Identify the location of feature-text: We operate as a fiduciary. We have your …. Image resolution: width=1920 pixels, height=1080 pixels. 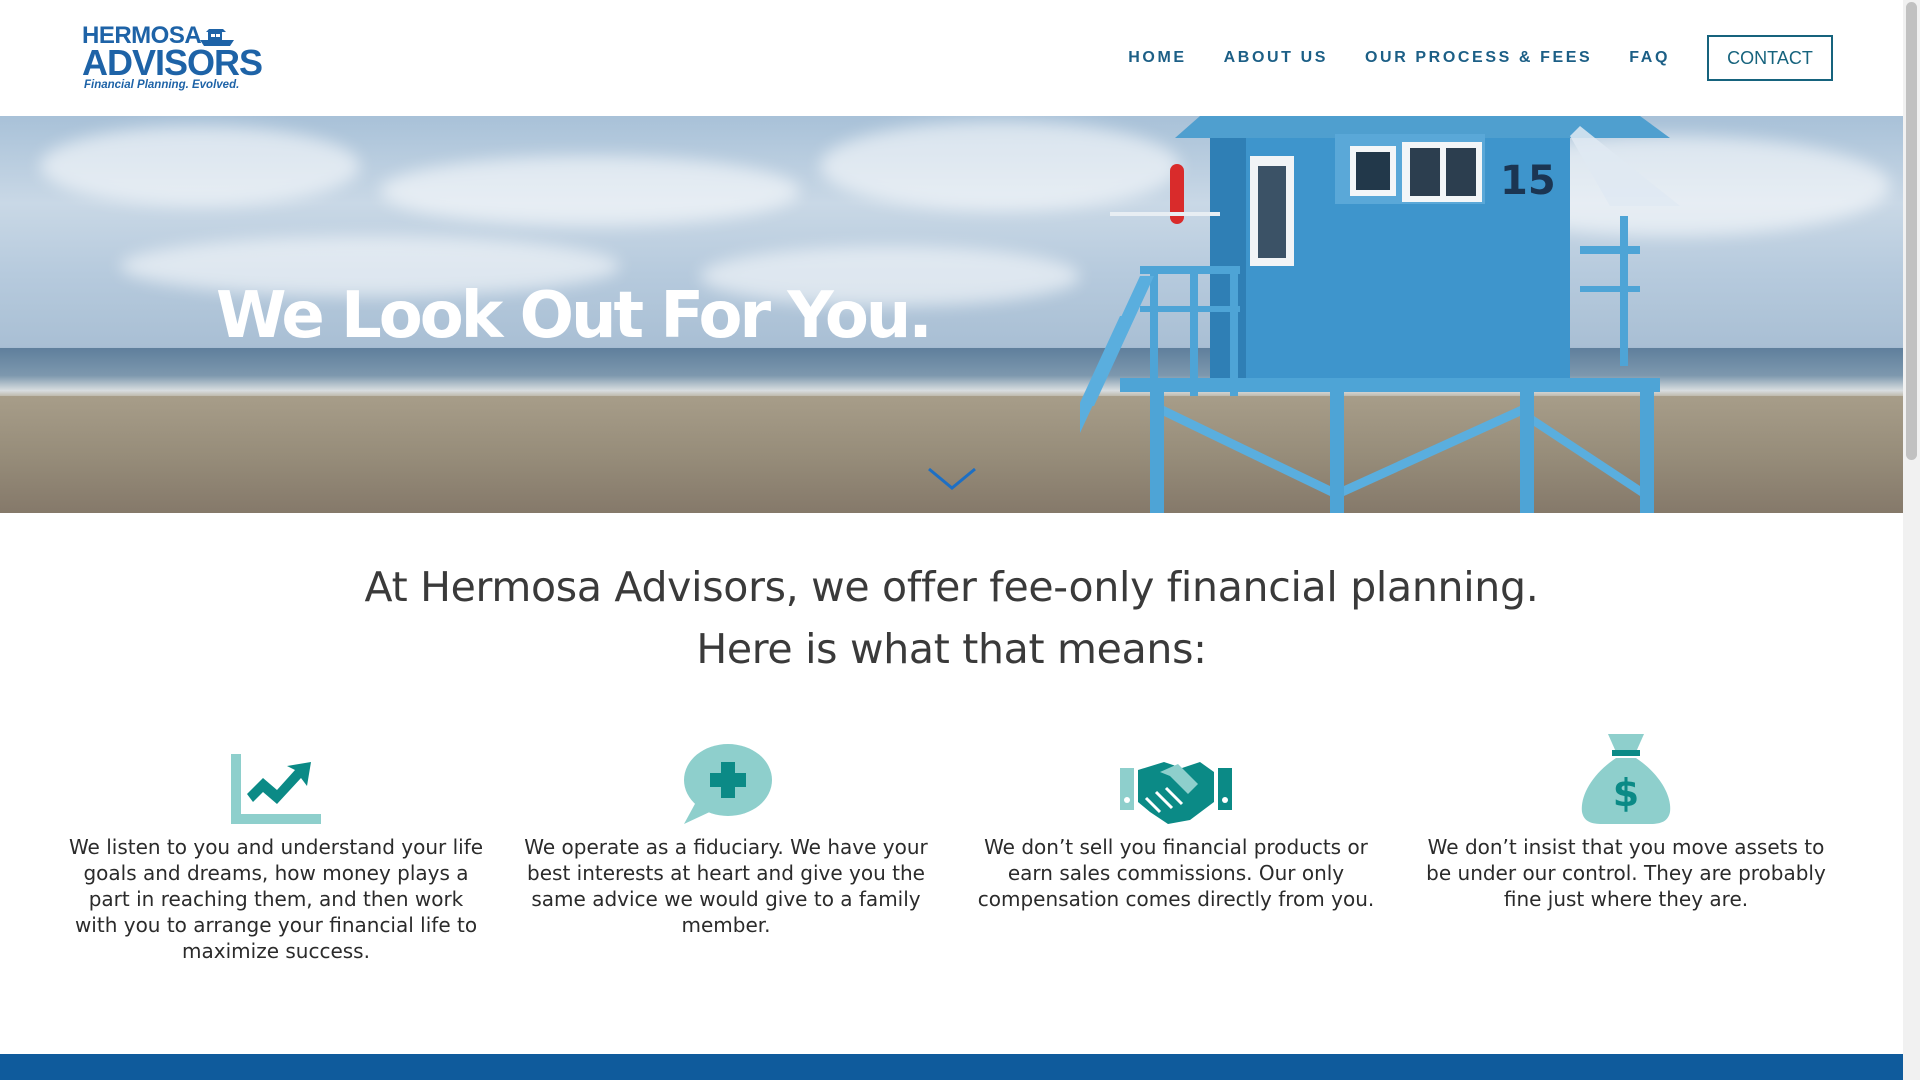
(726, 886).